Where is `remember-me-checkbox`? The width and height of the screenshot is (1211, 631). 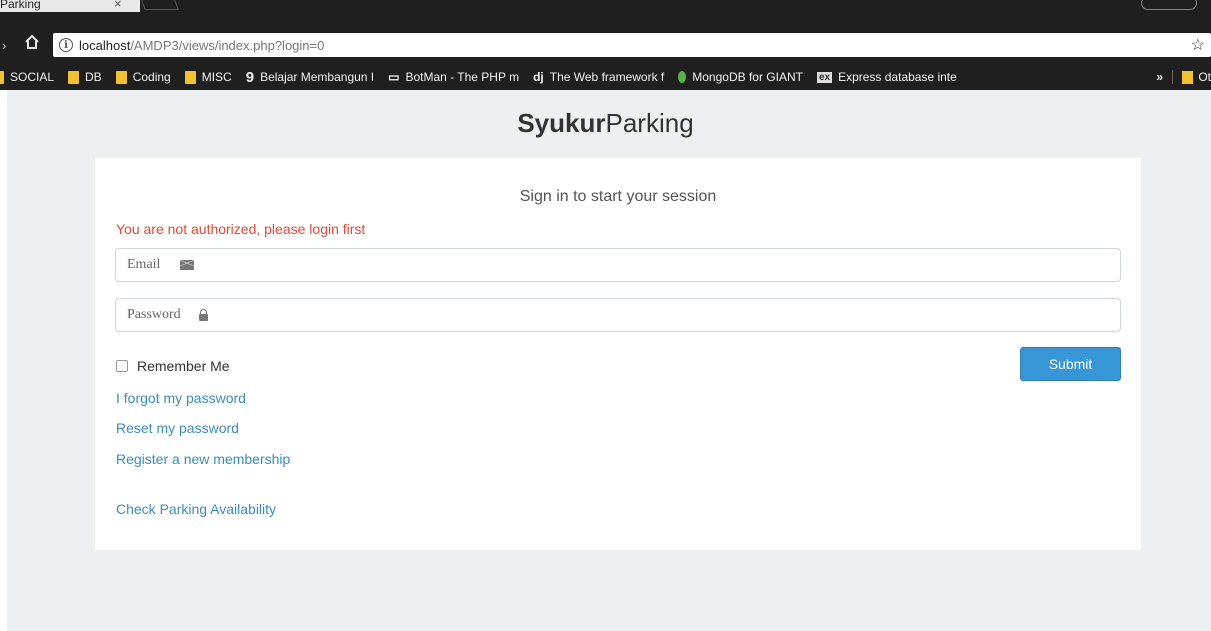
remember-me-checkbox is located at coordinates (122, 366).